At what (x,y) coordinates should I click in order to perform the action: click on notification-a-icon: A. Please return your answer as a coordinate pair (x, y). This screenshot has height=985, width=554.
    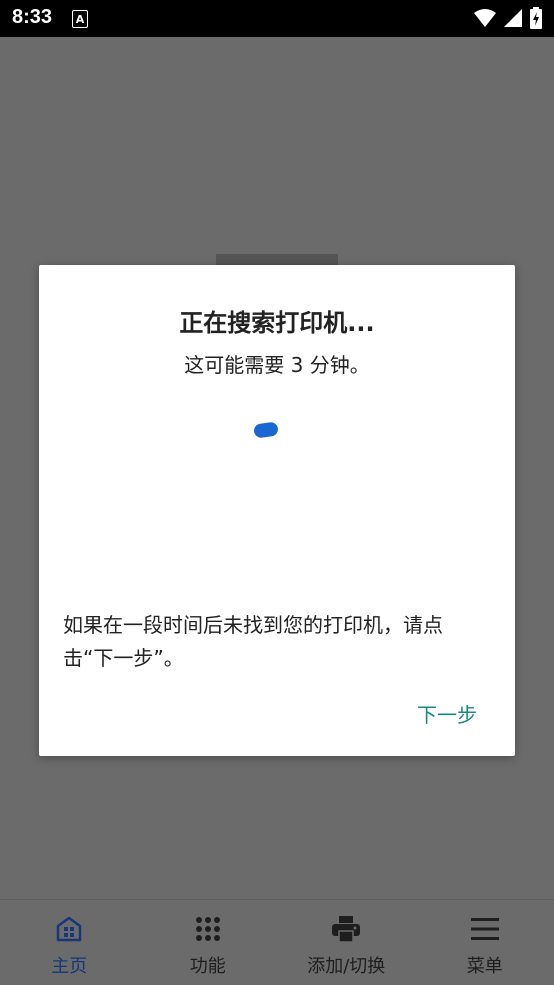
    Looking at the image, I should click on (80, 19).